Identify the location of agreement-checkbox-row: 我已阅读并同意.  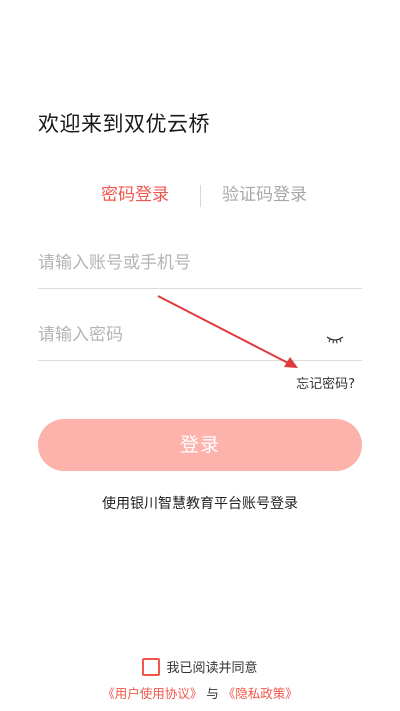
(200, 666).